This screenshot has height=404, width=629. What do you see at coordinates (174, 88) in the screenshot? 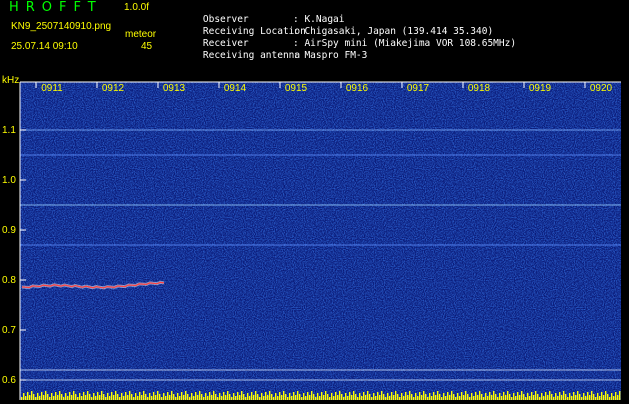
I see `x-tick-label: 0913` at bounding box center [174, 88].